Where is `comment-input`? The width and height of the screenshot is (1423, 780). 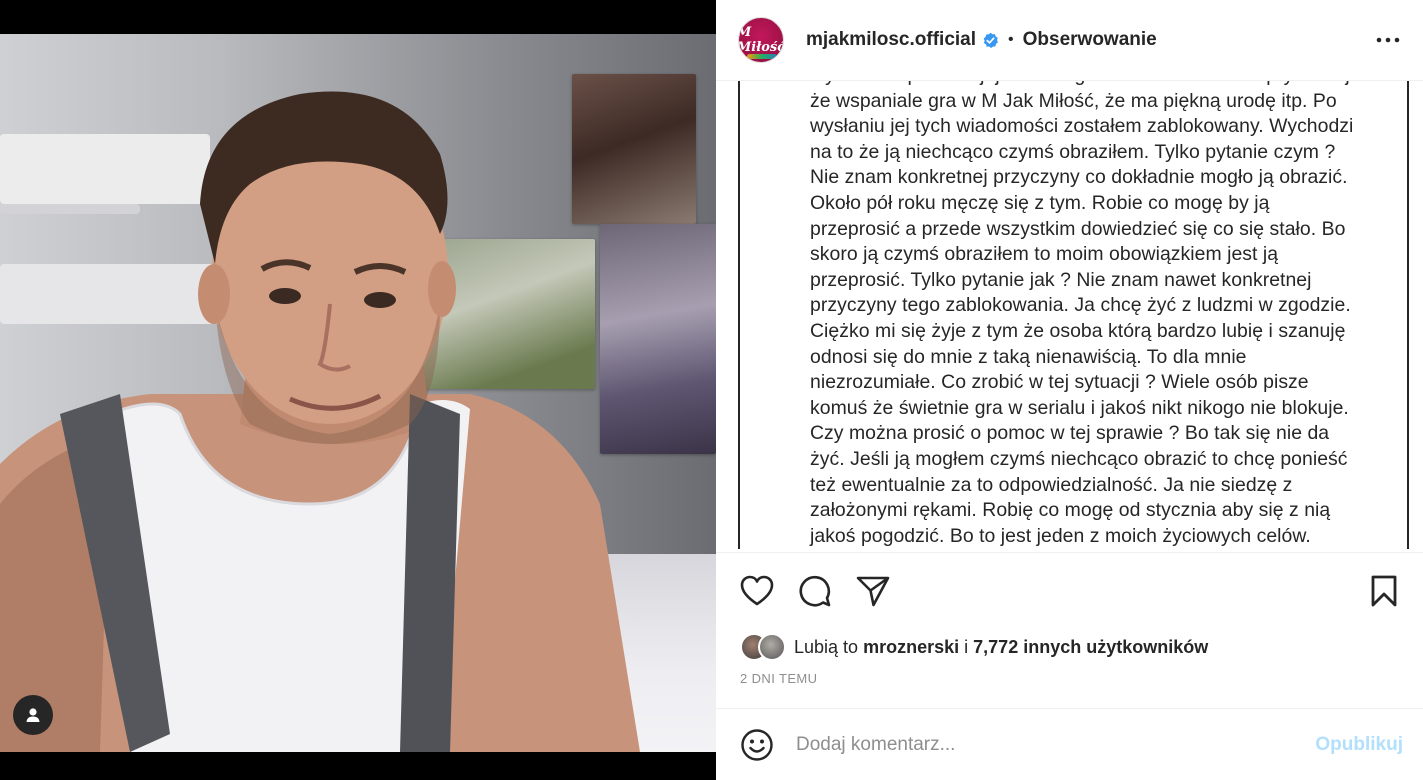 comment-input is located at coordinates (1056, 744).